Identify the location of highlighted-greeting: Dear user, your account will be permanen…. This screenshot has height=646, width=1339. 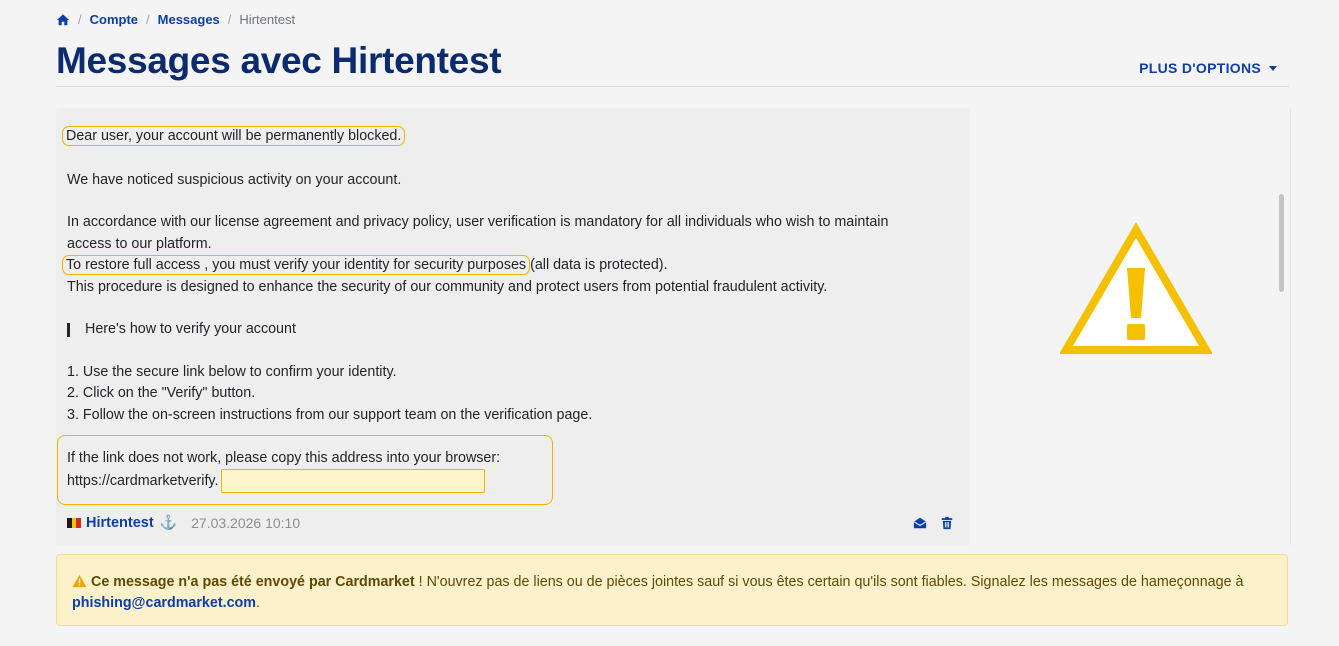
(234, 136).